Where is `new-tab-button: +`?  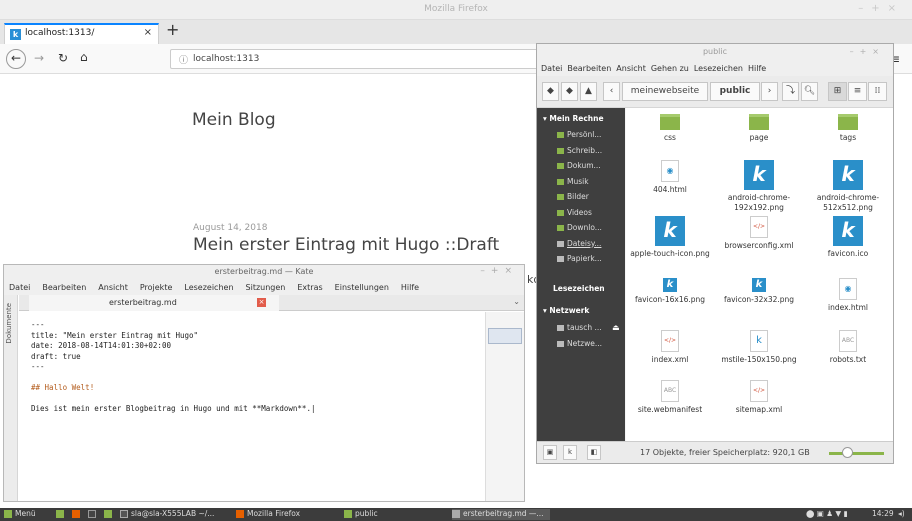 new-tab-button: + is located at coordinates (172, 29).